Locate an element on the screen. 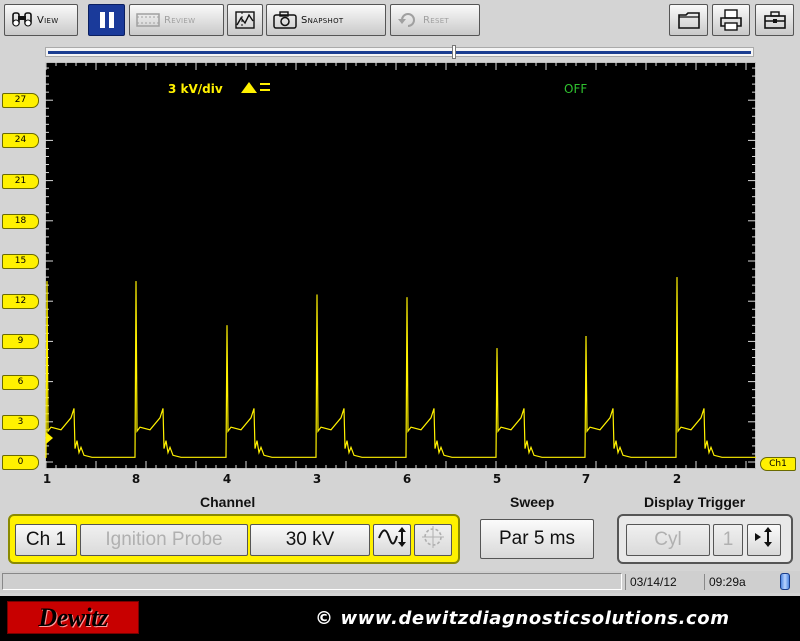 Image resolution: width=800 pixels, height=641 pixels. battery-icon is located at coordinates (785, 581).